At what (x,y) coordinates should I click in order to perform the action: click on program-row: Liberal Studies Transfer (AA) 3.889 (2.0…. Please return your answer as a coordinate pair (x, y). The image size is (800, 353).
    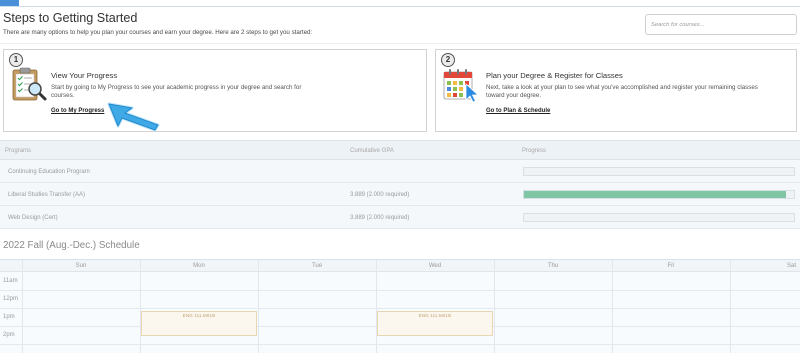
    Looking at the image, I should click on (400, 194).